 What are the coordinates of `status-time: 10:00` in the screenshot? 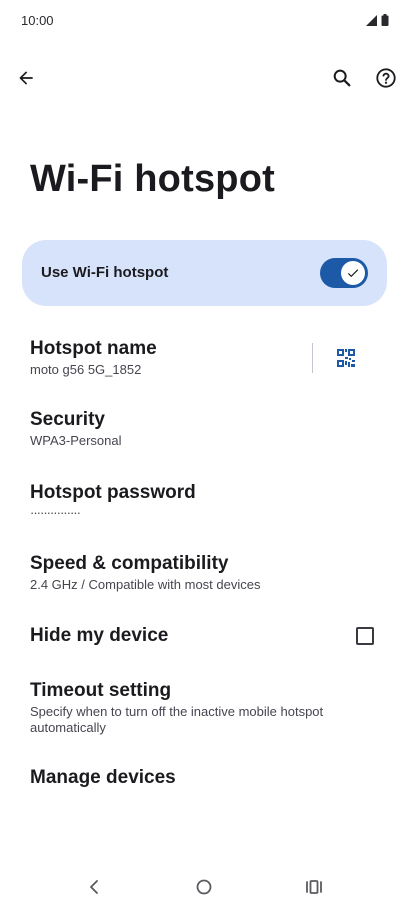 It's located at (37, 20).